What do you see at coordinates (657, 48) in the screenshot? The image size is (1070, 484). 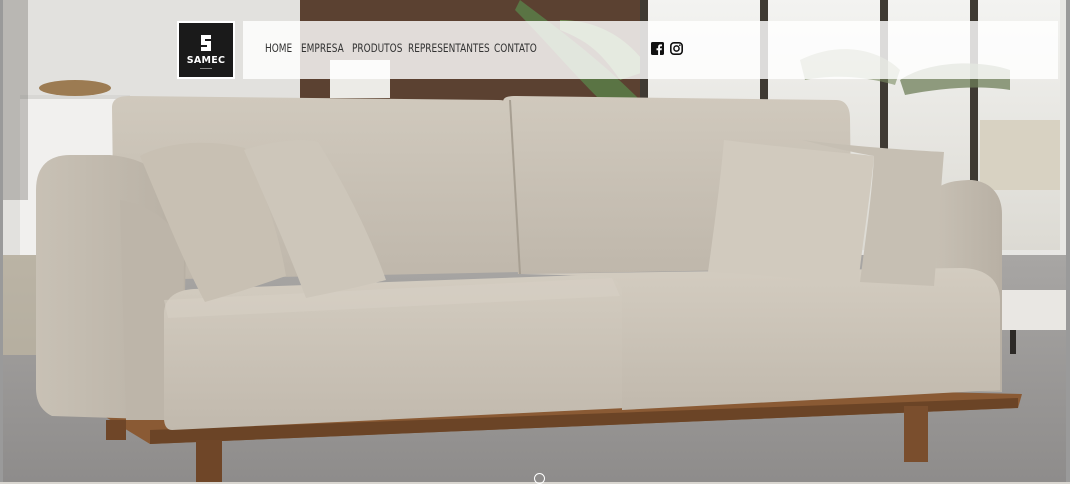 I see `facebook-icon` at bounding box center [657, 48].